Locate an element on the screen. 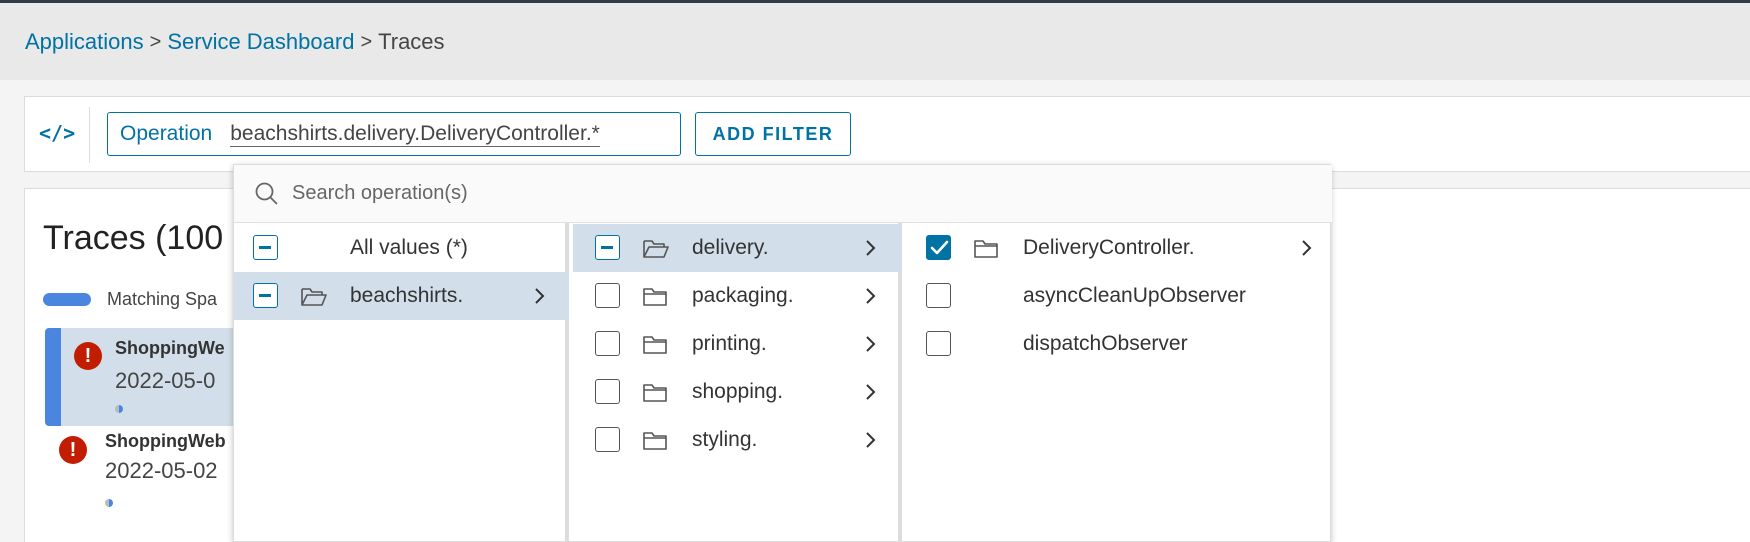 The height and width of the screenshot is (542, 1750). operation-search is located at coordinates (783, 194).